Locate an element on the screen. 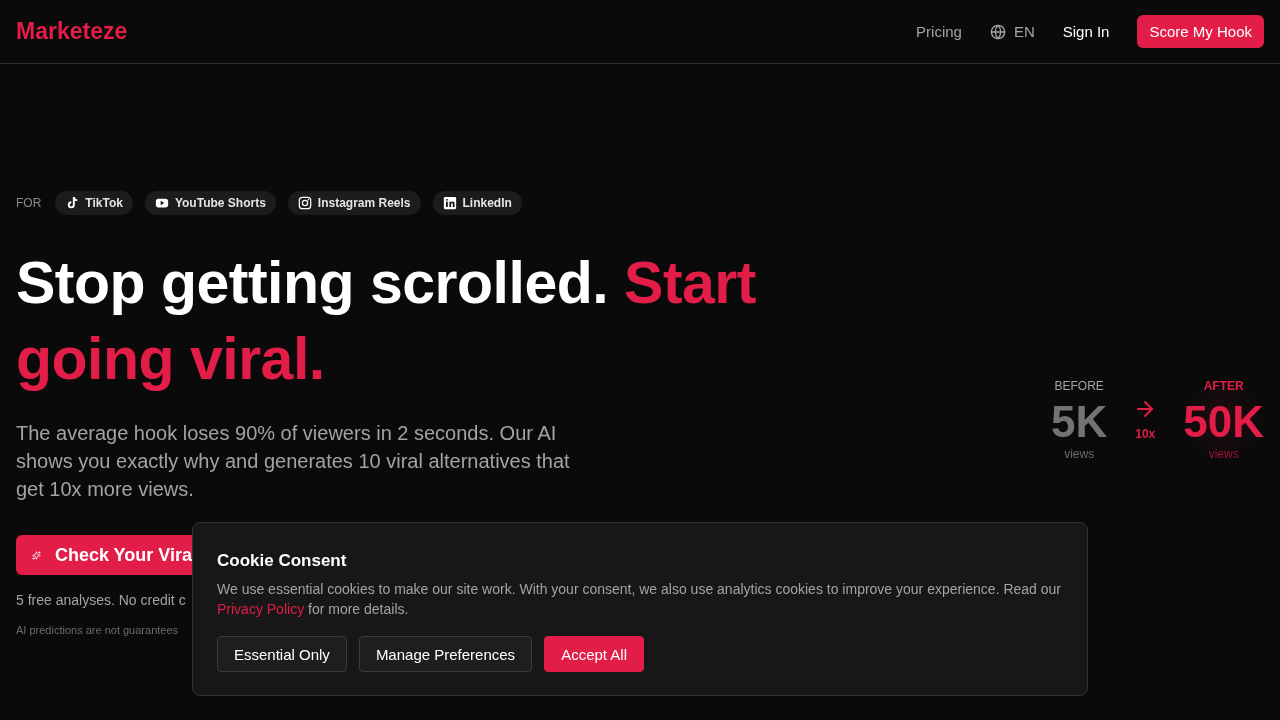  score-hook-button: Score My Hook is located at coordinates (1200, 31).